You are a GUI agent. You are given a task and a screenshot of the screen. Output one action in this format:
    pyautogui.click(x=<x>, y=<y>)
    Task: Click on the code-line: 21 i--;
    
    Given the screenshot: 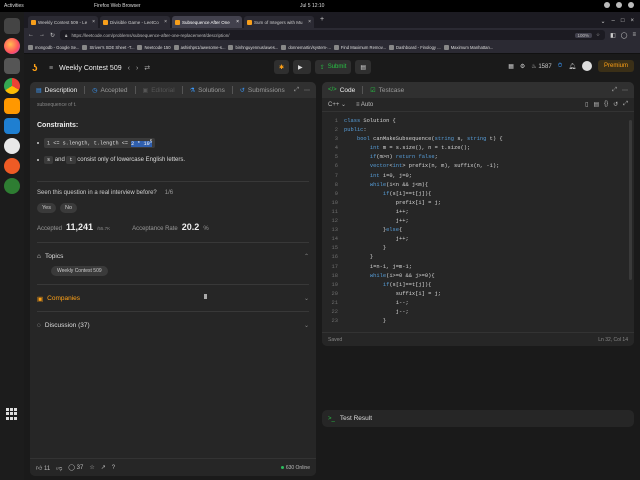 What is the action you would take?
    pyautogui.click(x=478, y=303)
    